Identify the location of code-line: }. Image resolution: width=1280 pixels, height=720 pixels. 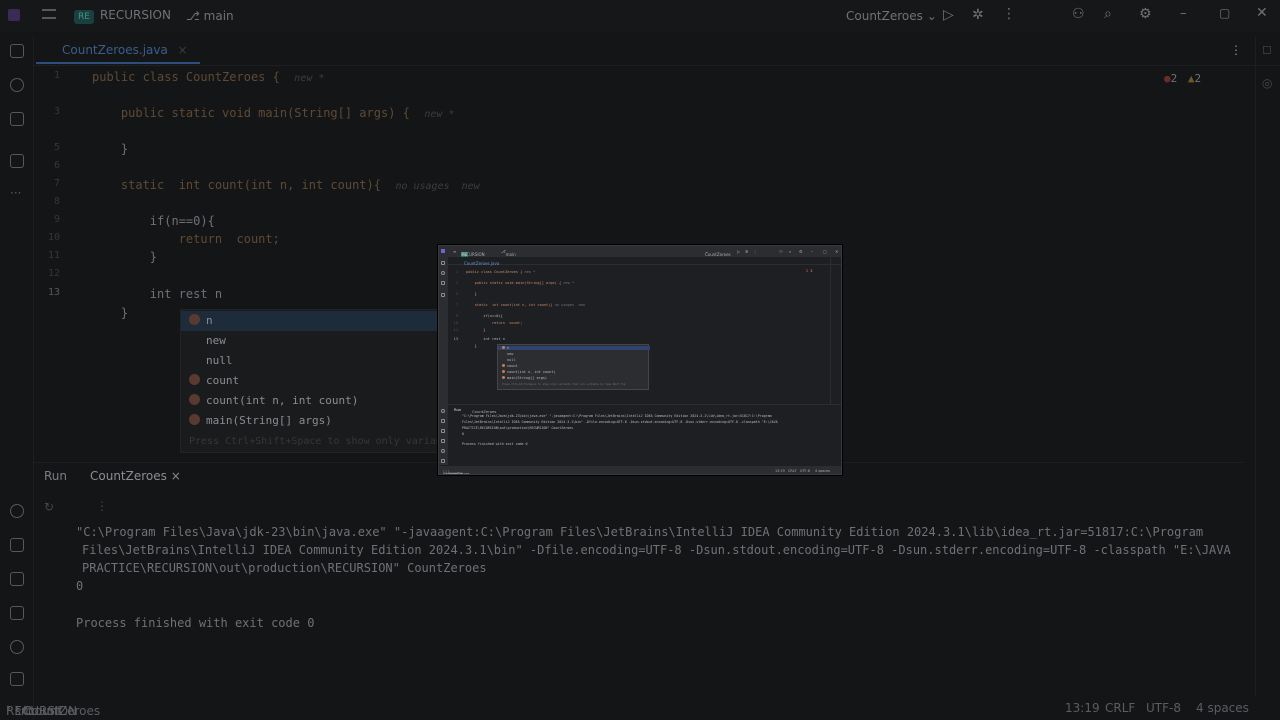
(471, 294).